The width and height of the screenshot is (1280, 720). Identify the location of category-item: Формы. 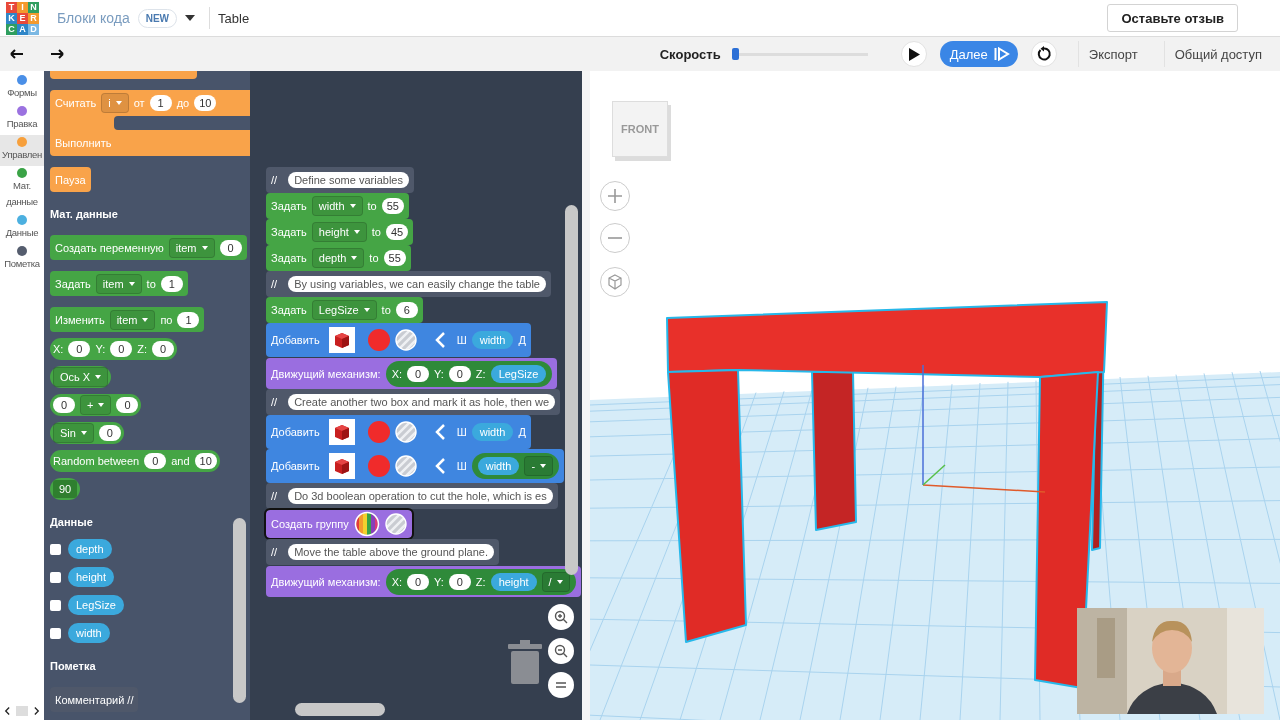
(22, 88).